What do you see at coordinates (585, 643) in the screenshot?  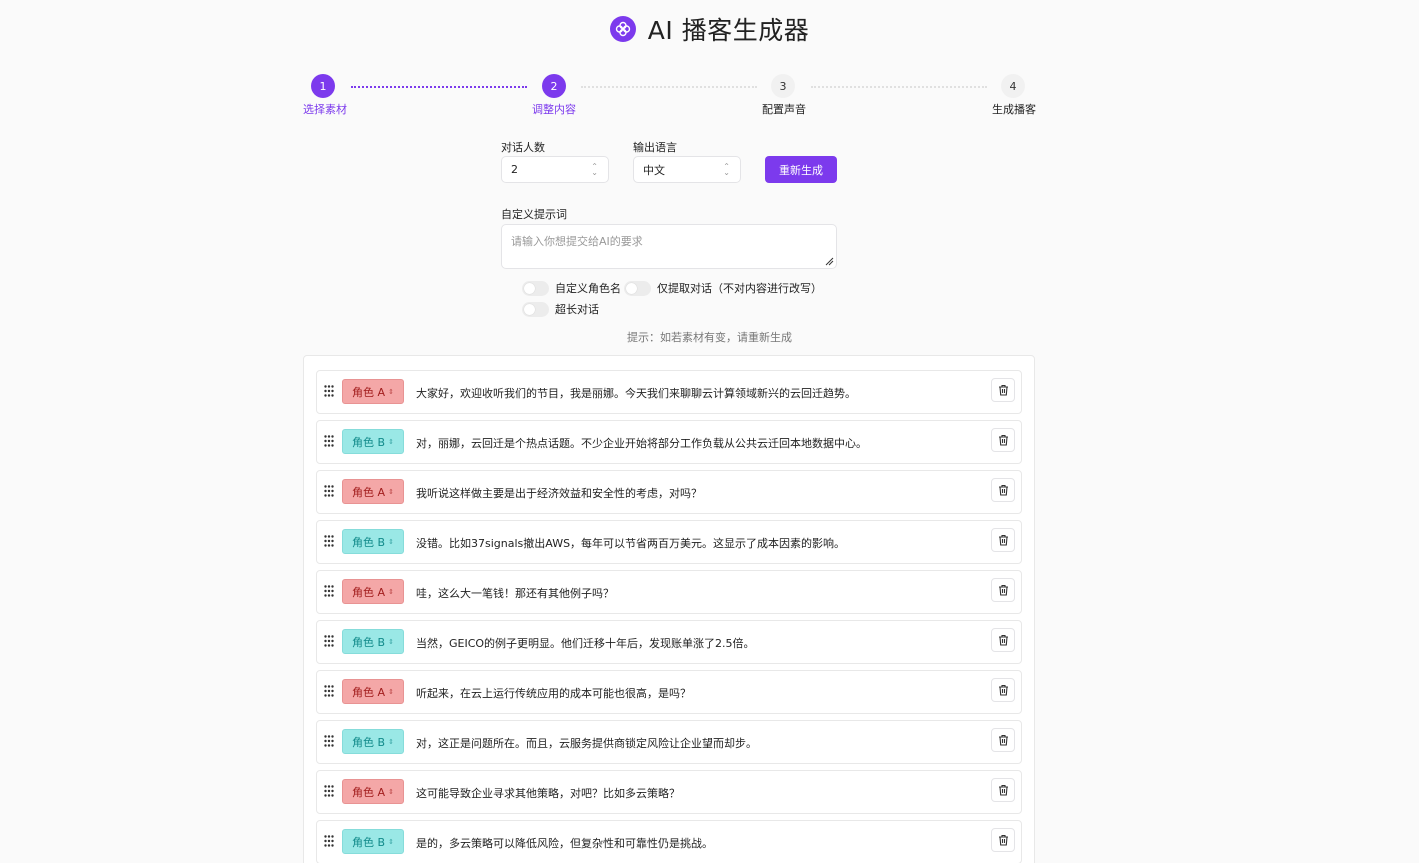 I see `dialogue-text: 当然，GEICO的例子更明显。他们迁移十年后，发现账单涨了2.5倍。` at bounding box center [585, 643].